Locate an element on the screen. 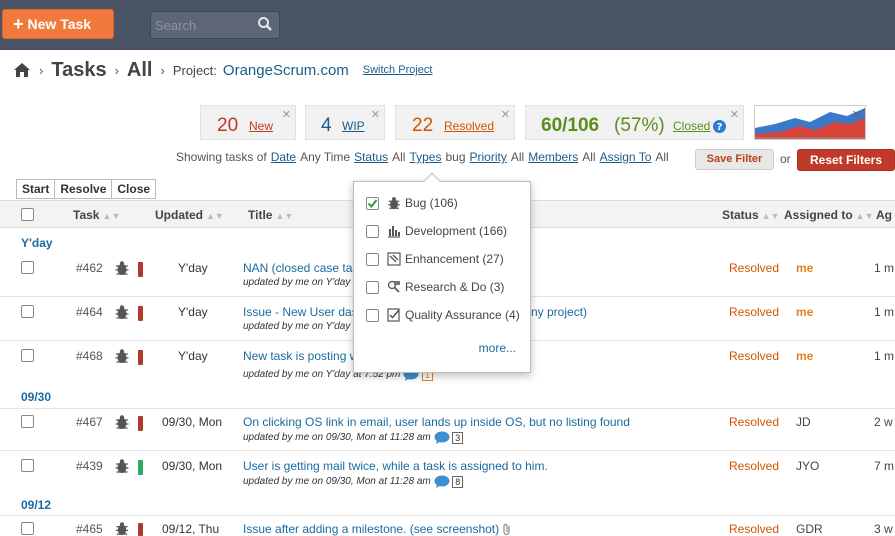 The height and width of the screenshot is (536, 895). checkmark-icon is located at coordinates (372, 203).